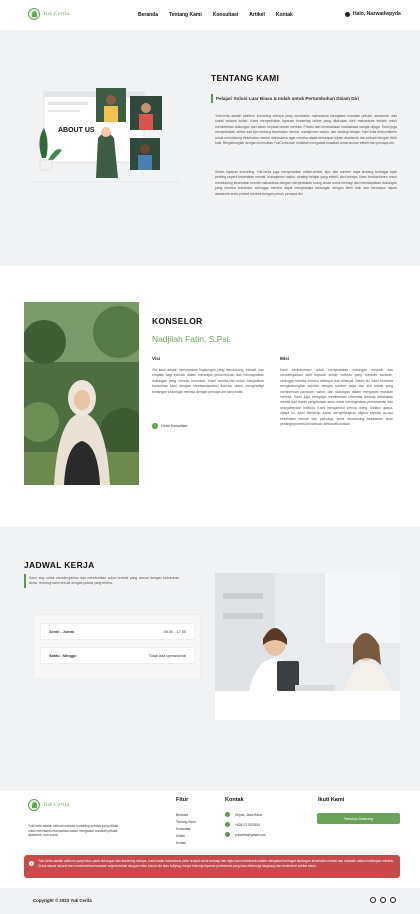 Image resolution: width=420 pixels, height=914 pixels. I want to click on alert-icon: !, so click(31, 863).